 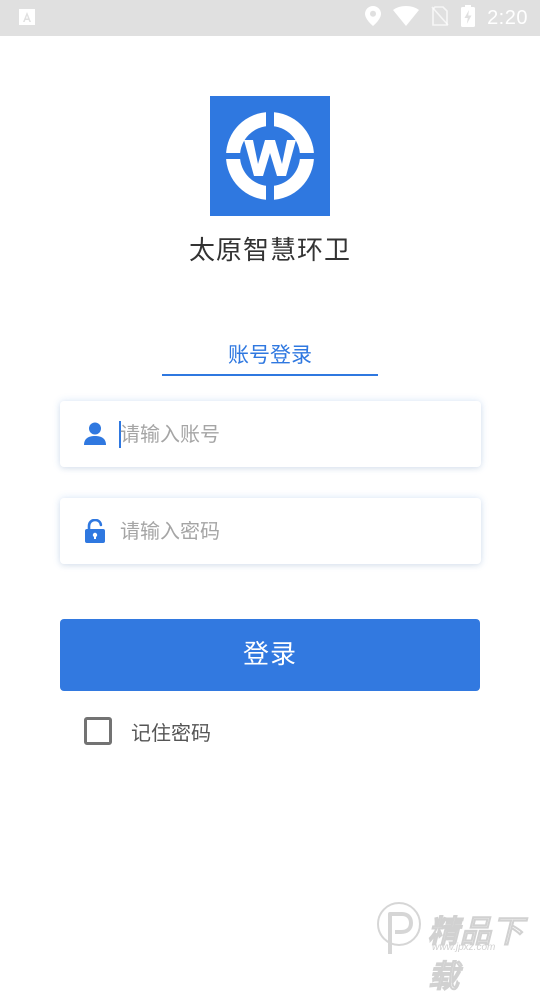 I want to click on battery-charging-icon, so click(x=468, y=18).